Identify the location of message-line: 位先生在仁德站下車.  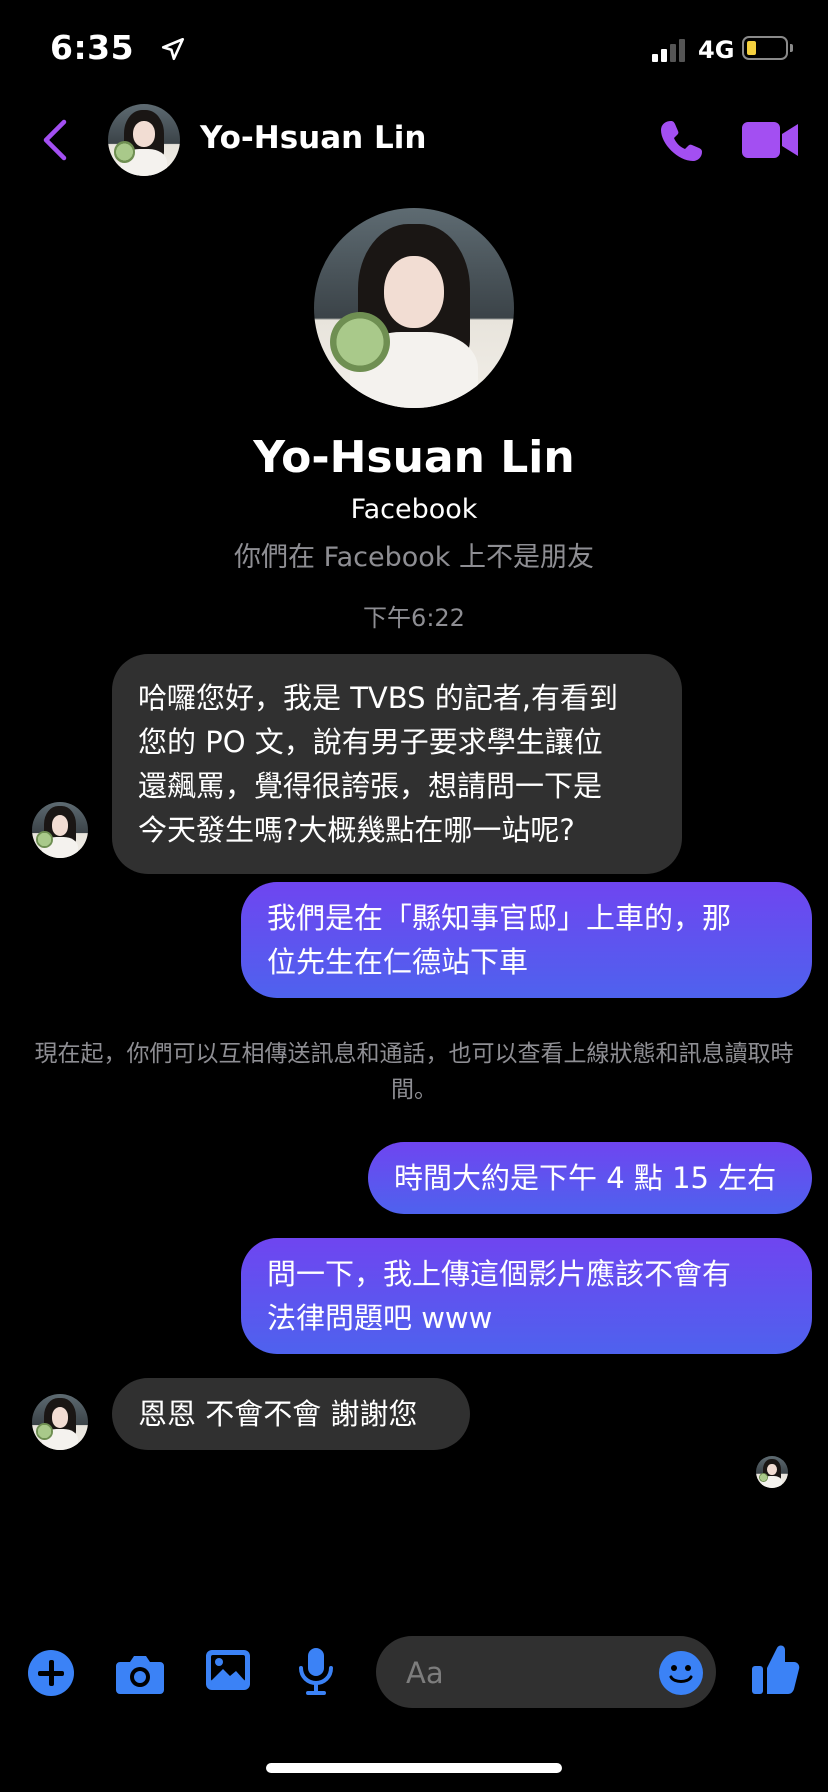
(398, 962).